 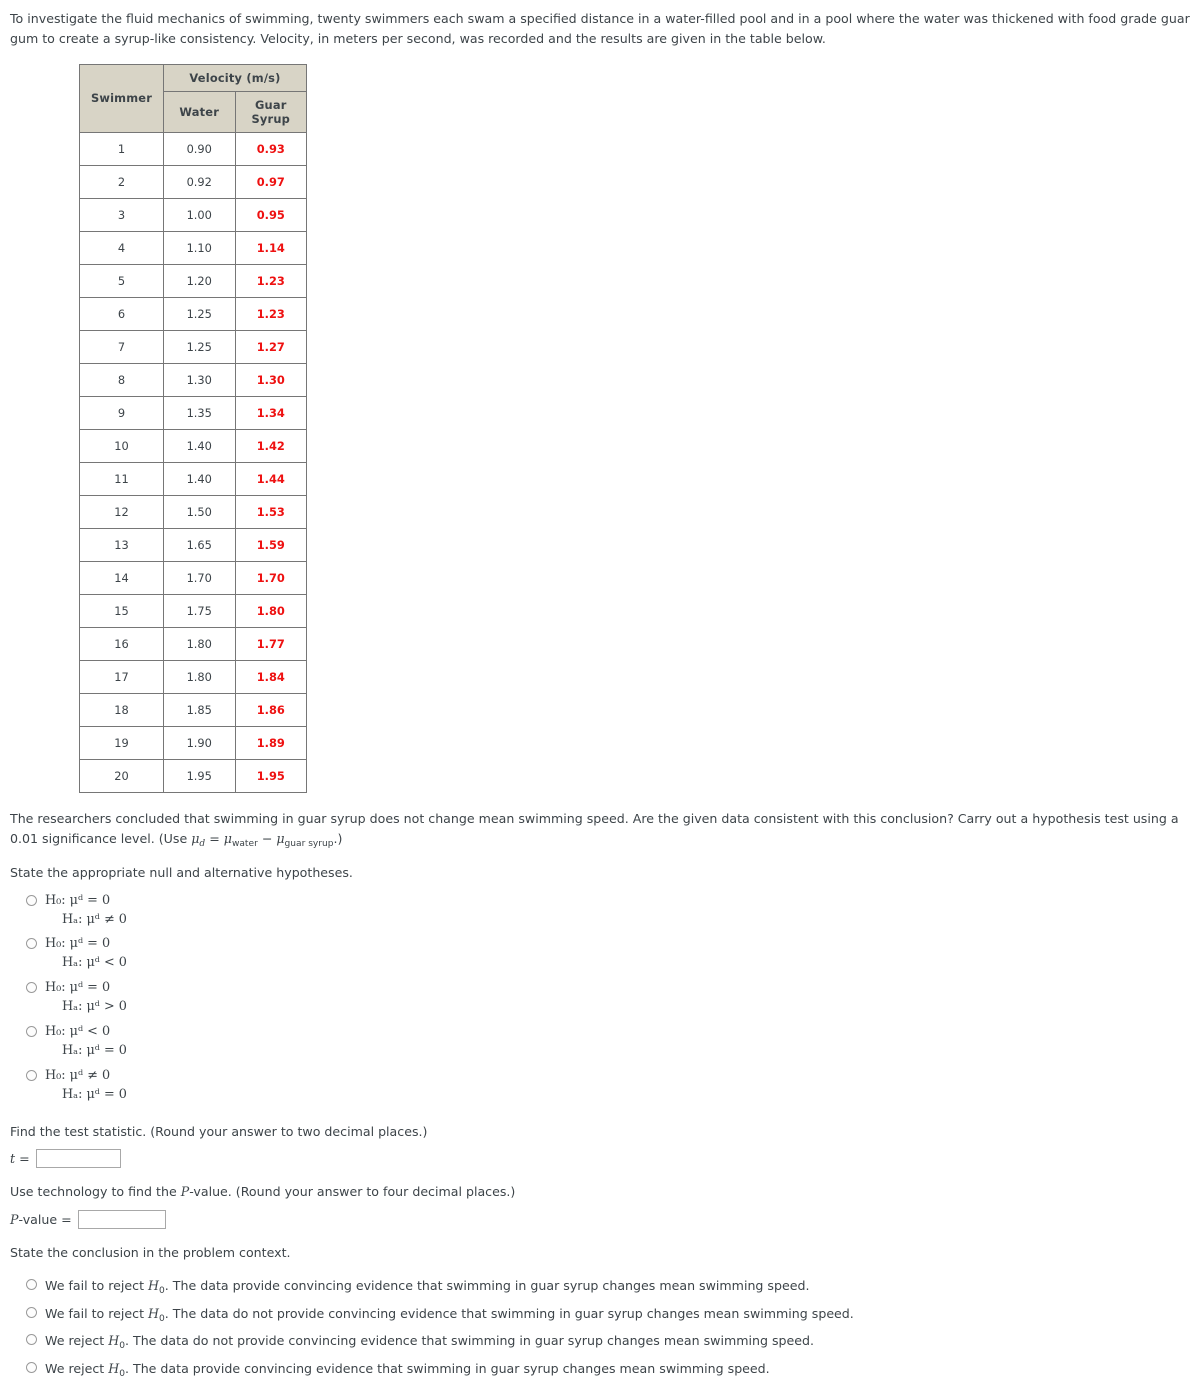 What do you see at coordinates (121, 1219) in the screenshot?
I see `p-value-input` at bounding box center [121, 1219].